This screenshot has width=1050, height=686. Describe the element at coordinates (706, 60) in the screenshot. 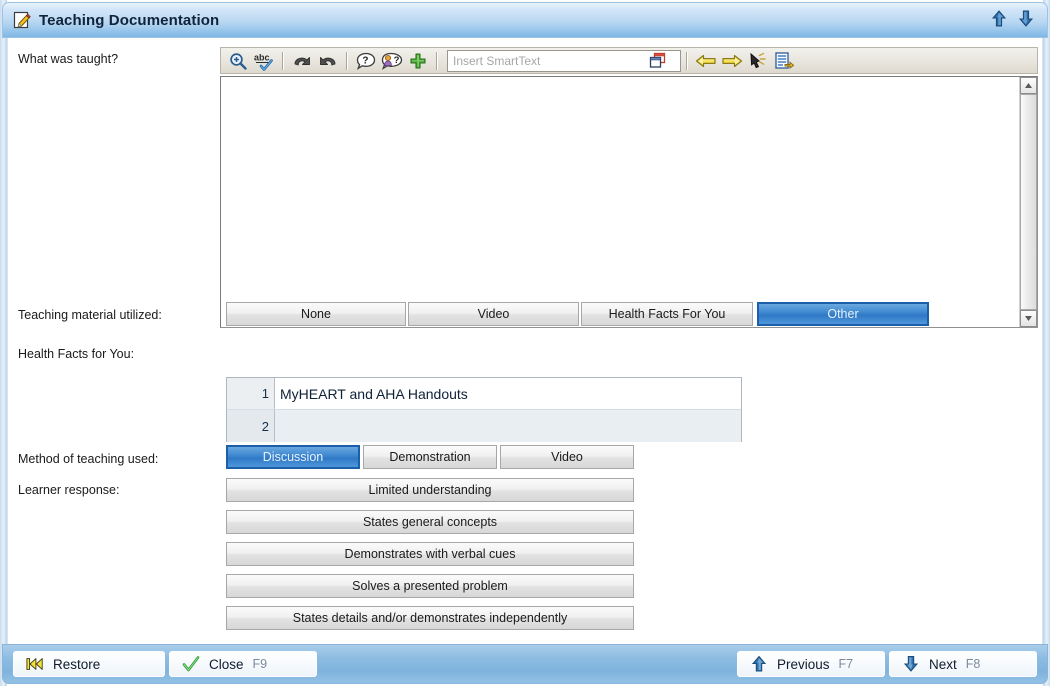

I see `back-arrow-icon` at that location.